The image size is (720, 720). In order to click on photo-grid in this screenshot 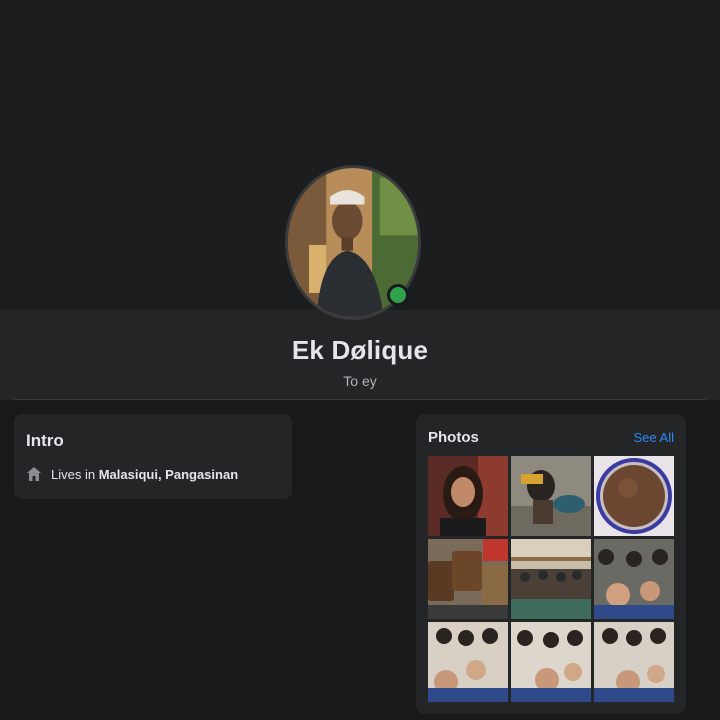, I will do `click(551, 579)`.